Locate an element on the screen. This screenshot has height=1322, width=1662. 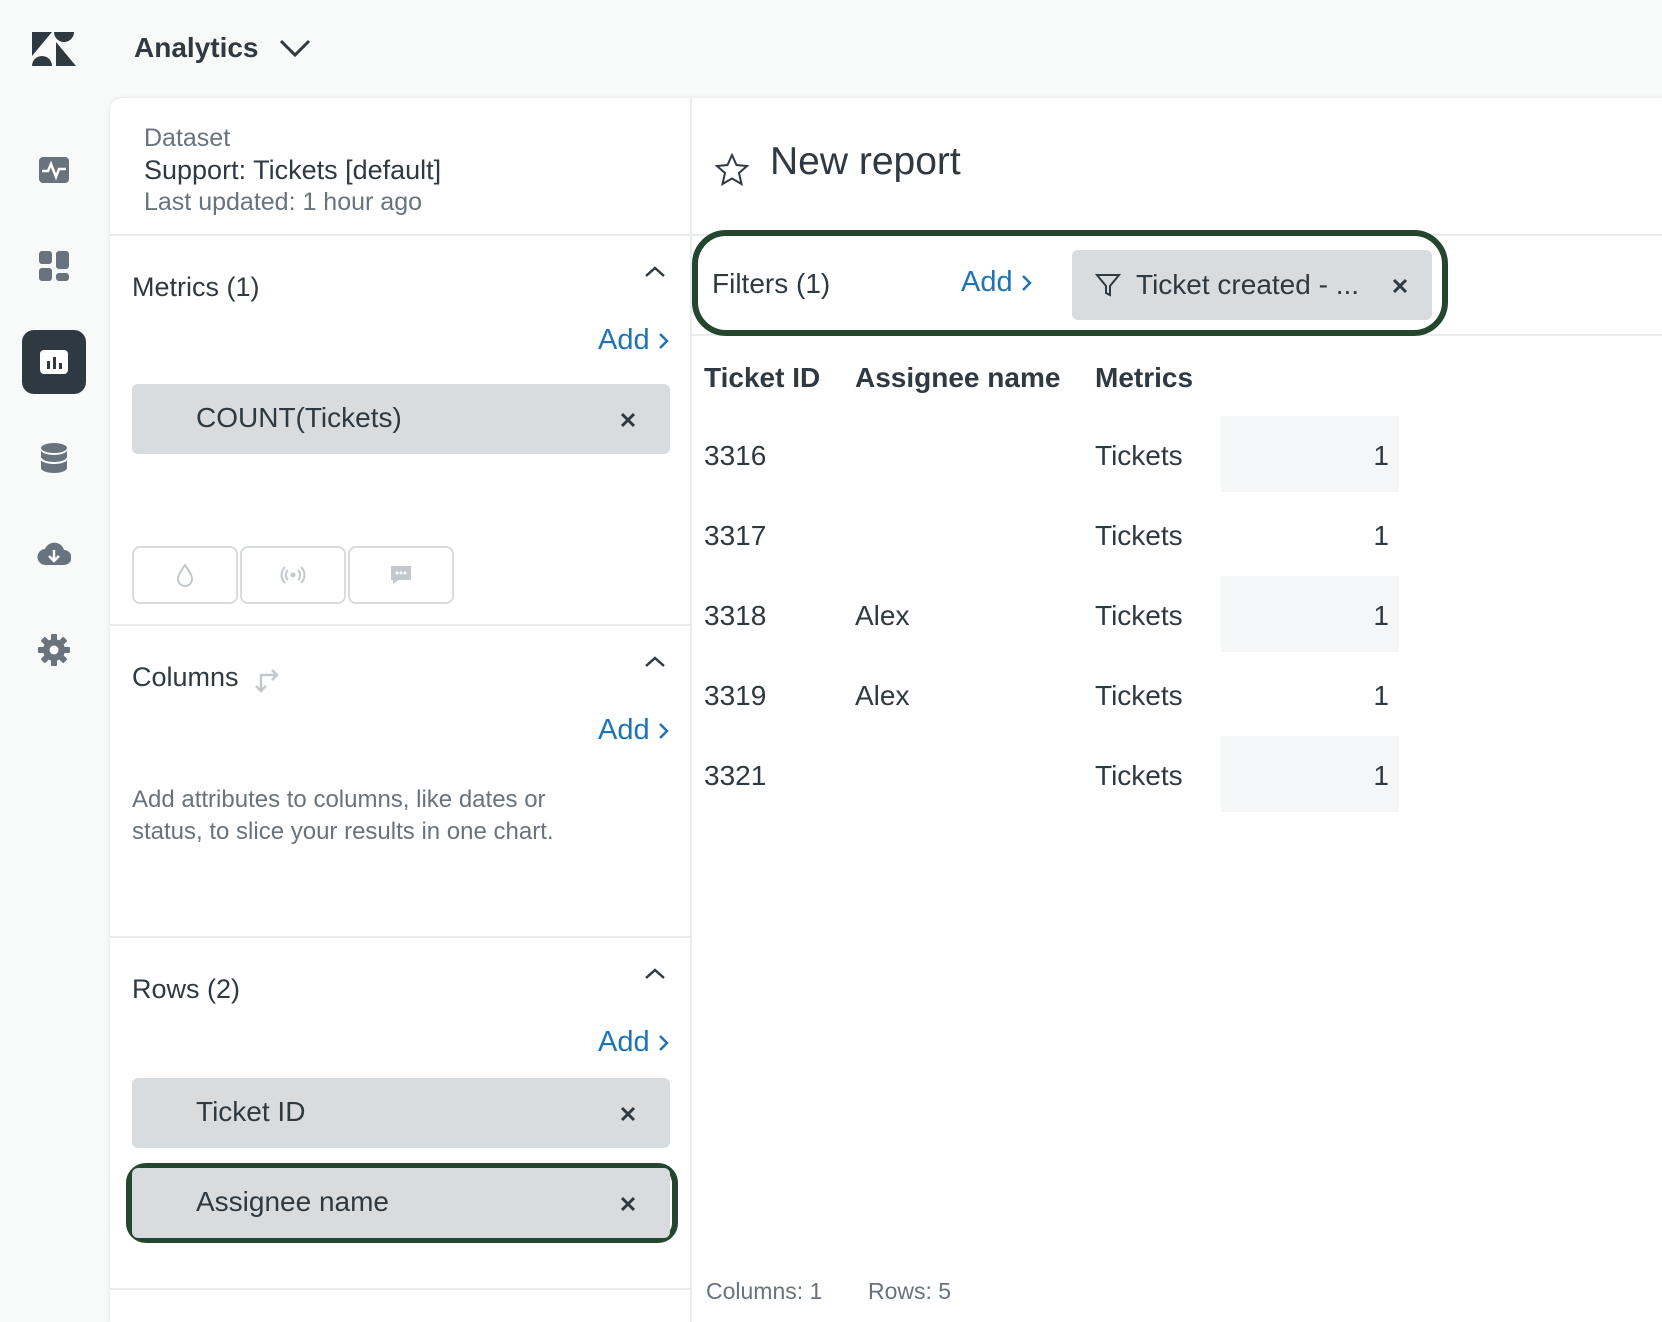
column-header-ticket-id: Ticket ID is located at coordinates (762, 378).